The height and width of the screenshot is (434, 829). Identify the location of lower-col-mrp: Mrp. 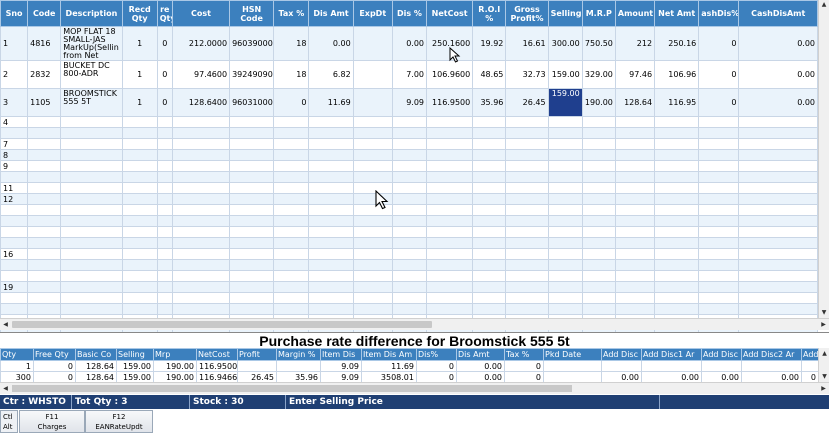
(175, 354).